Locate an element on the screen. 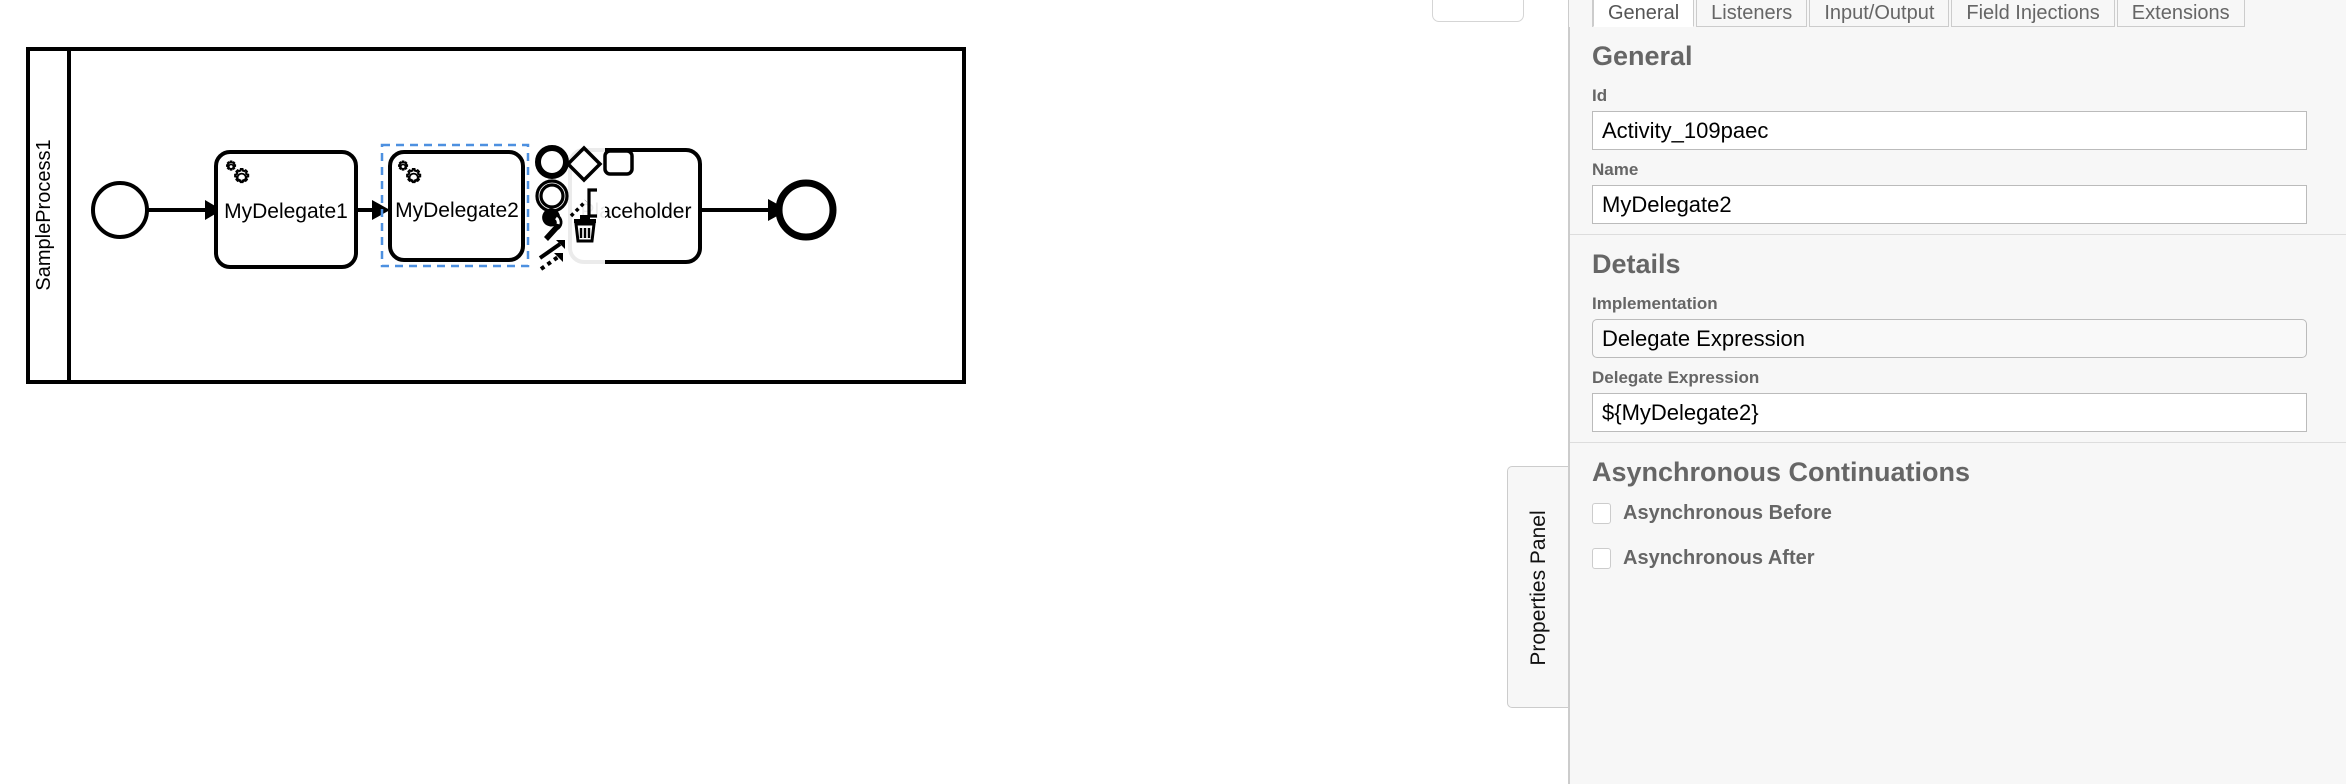 Image resolution: width=2346 pixels, height=784 pixels. tab-input-output: Input/Output is located at coordinates (1879, 13).